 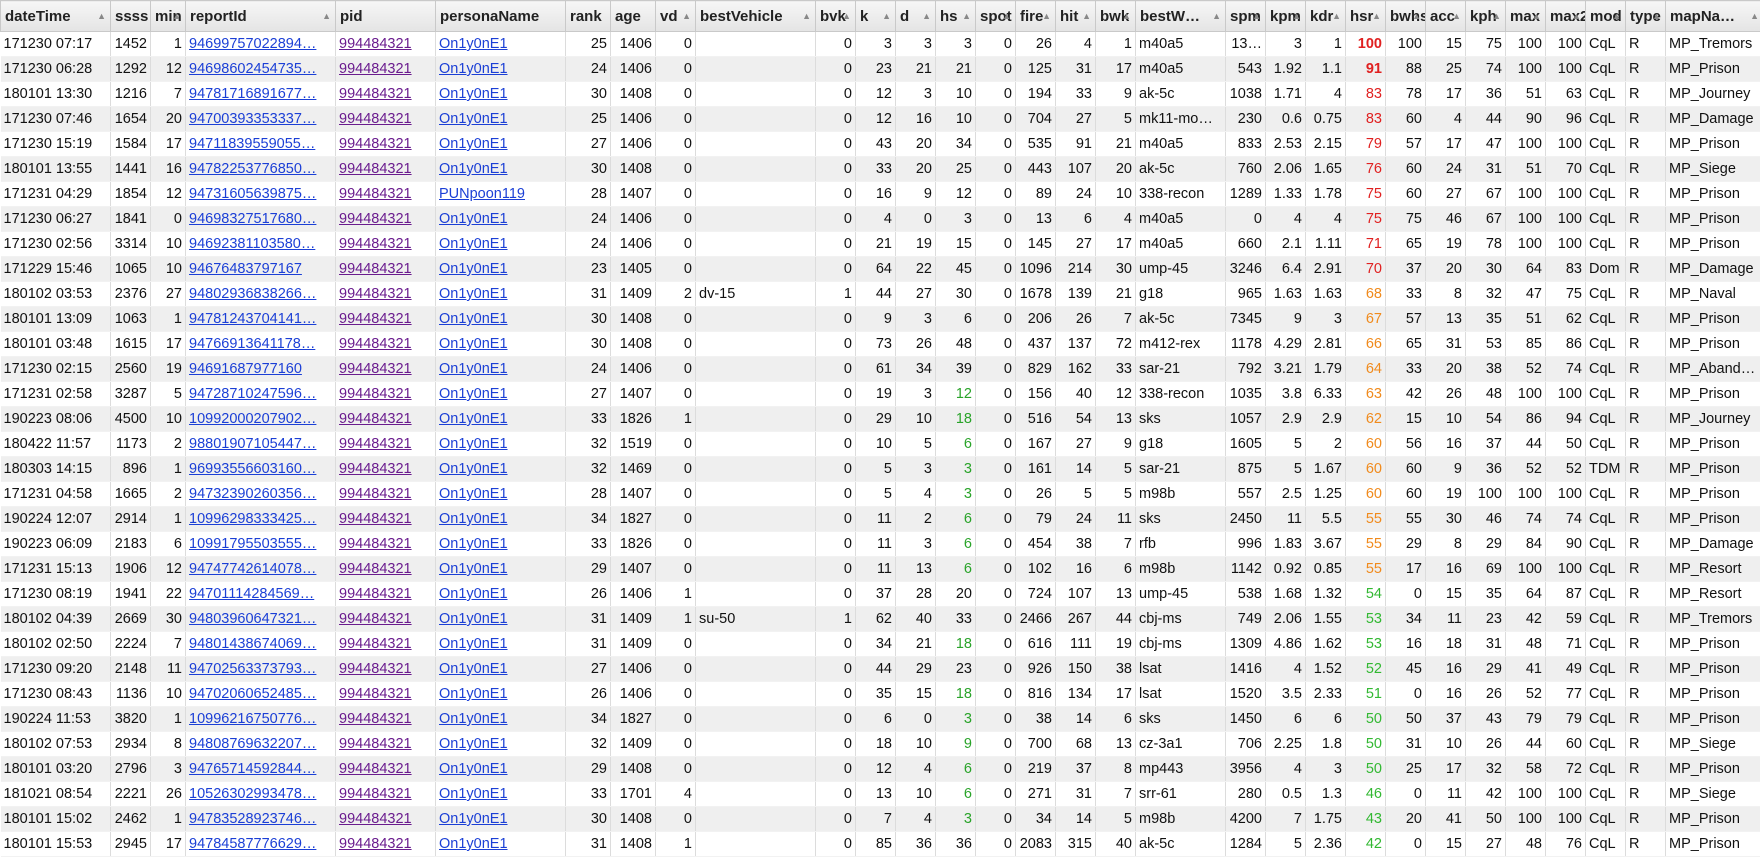 What do you see at coordinates (1285, 16) in the screenshot?
I see `column-header-kpm: kpm ▲` at bounding box center [1285, 16].